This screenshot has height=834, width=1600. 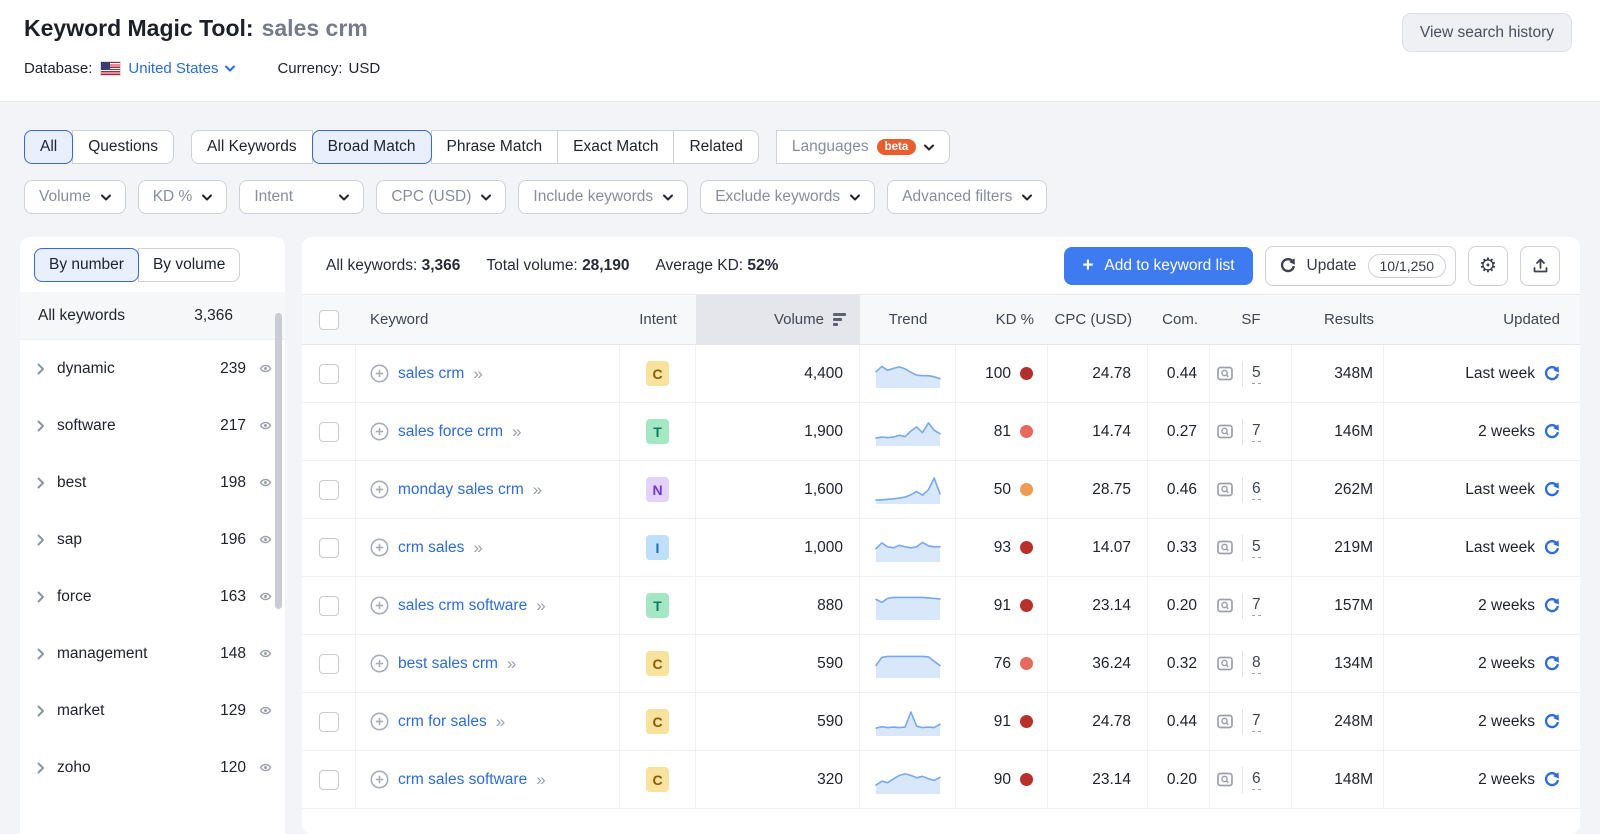 What do you see at coordinates (603, 197) in the screenshot?
I see `include-keywords-dropdown: Include keywords` at bounding box center [603, 197].